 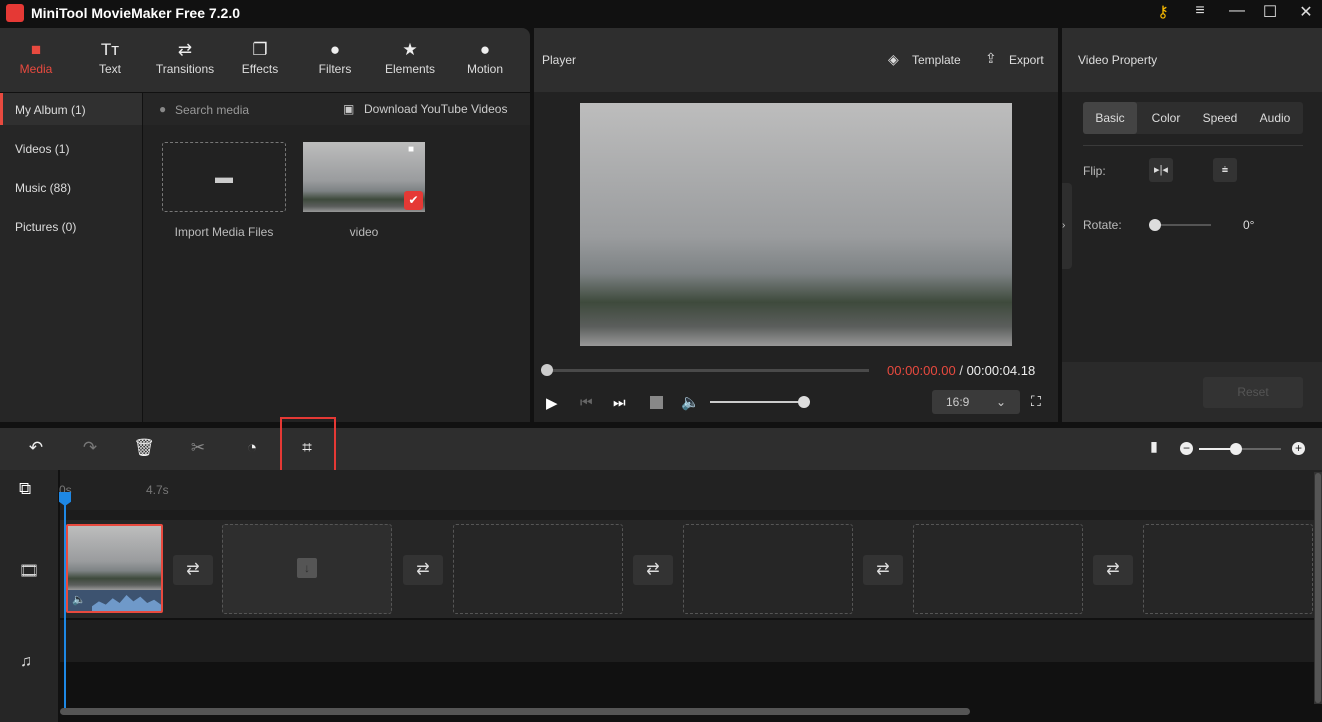 I want to click on volume-handle, so click(x=804, y=402).